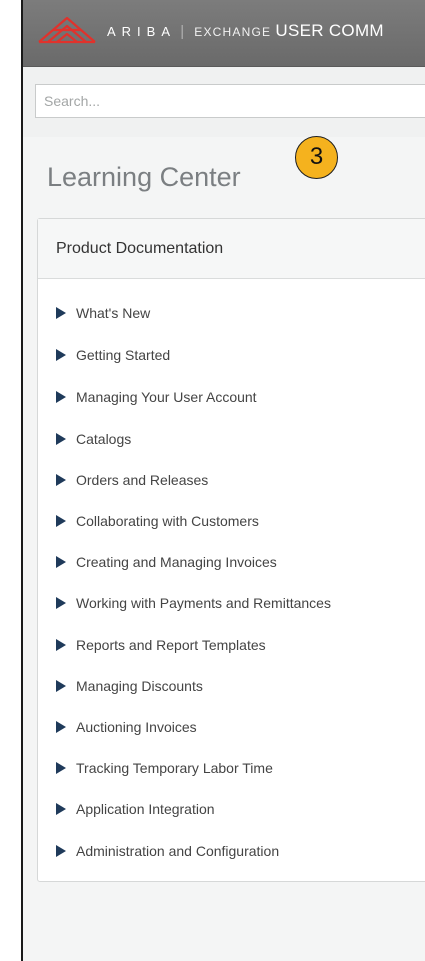 The image size is (425, 961). Describe the element at coordinates (329, 30) in the screenshot. I see `brand-community: USER COMM` at that location.